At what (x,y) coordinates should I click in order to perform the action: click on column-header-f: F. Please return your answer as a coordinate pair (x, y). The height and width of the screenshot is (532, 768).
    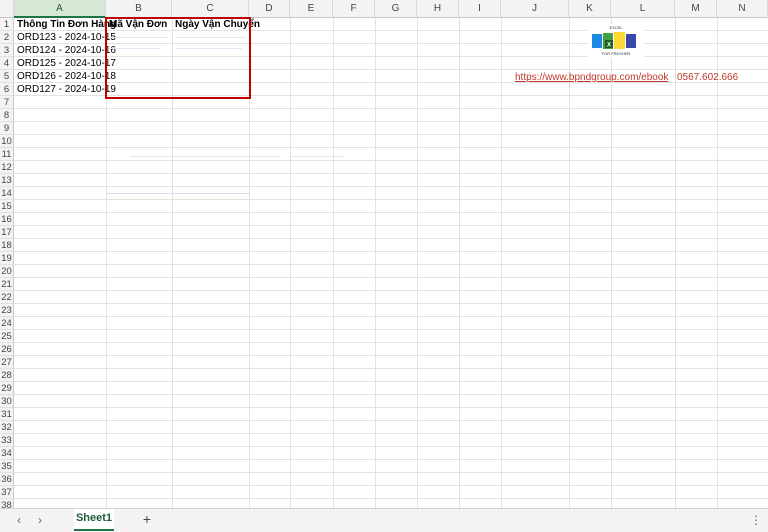
    Looking at the image, I should click on (354, 9).